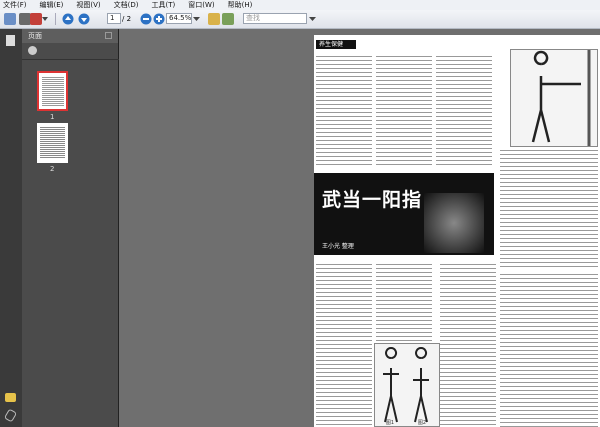 Image resolution: width=600 pixels, height=427 pixels. I want to click on toolbar-divider, so click(55, 19).